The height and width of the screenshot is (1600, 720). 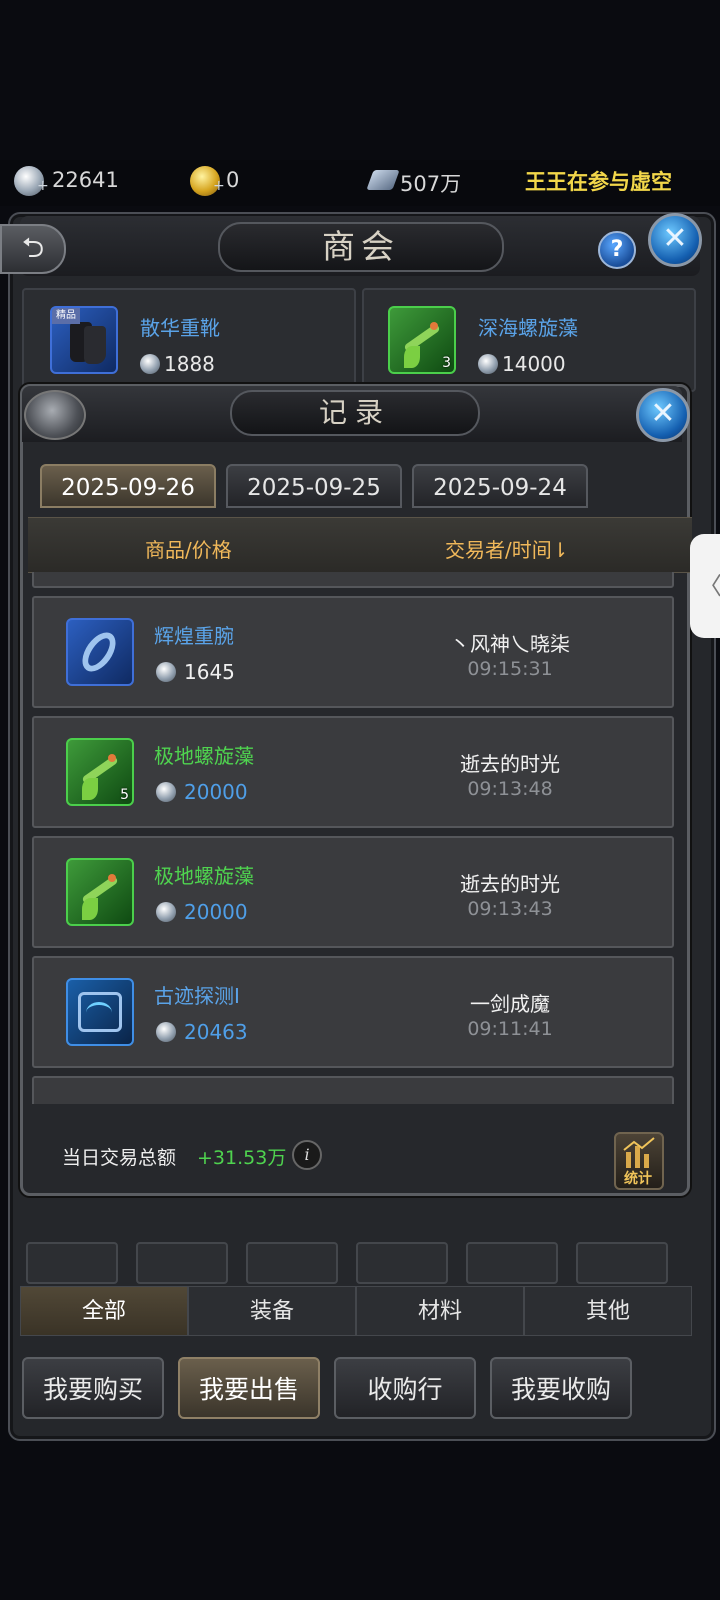 I want to click on daily-total-label: 当日交易总额, so click(x=119, y=1158).